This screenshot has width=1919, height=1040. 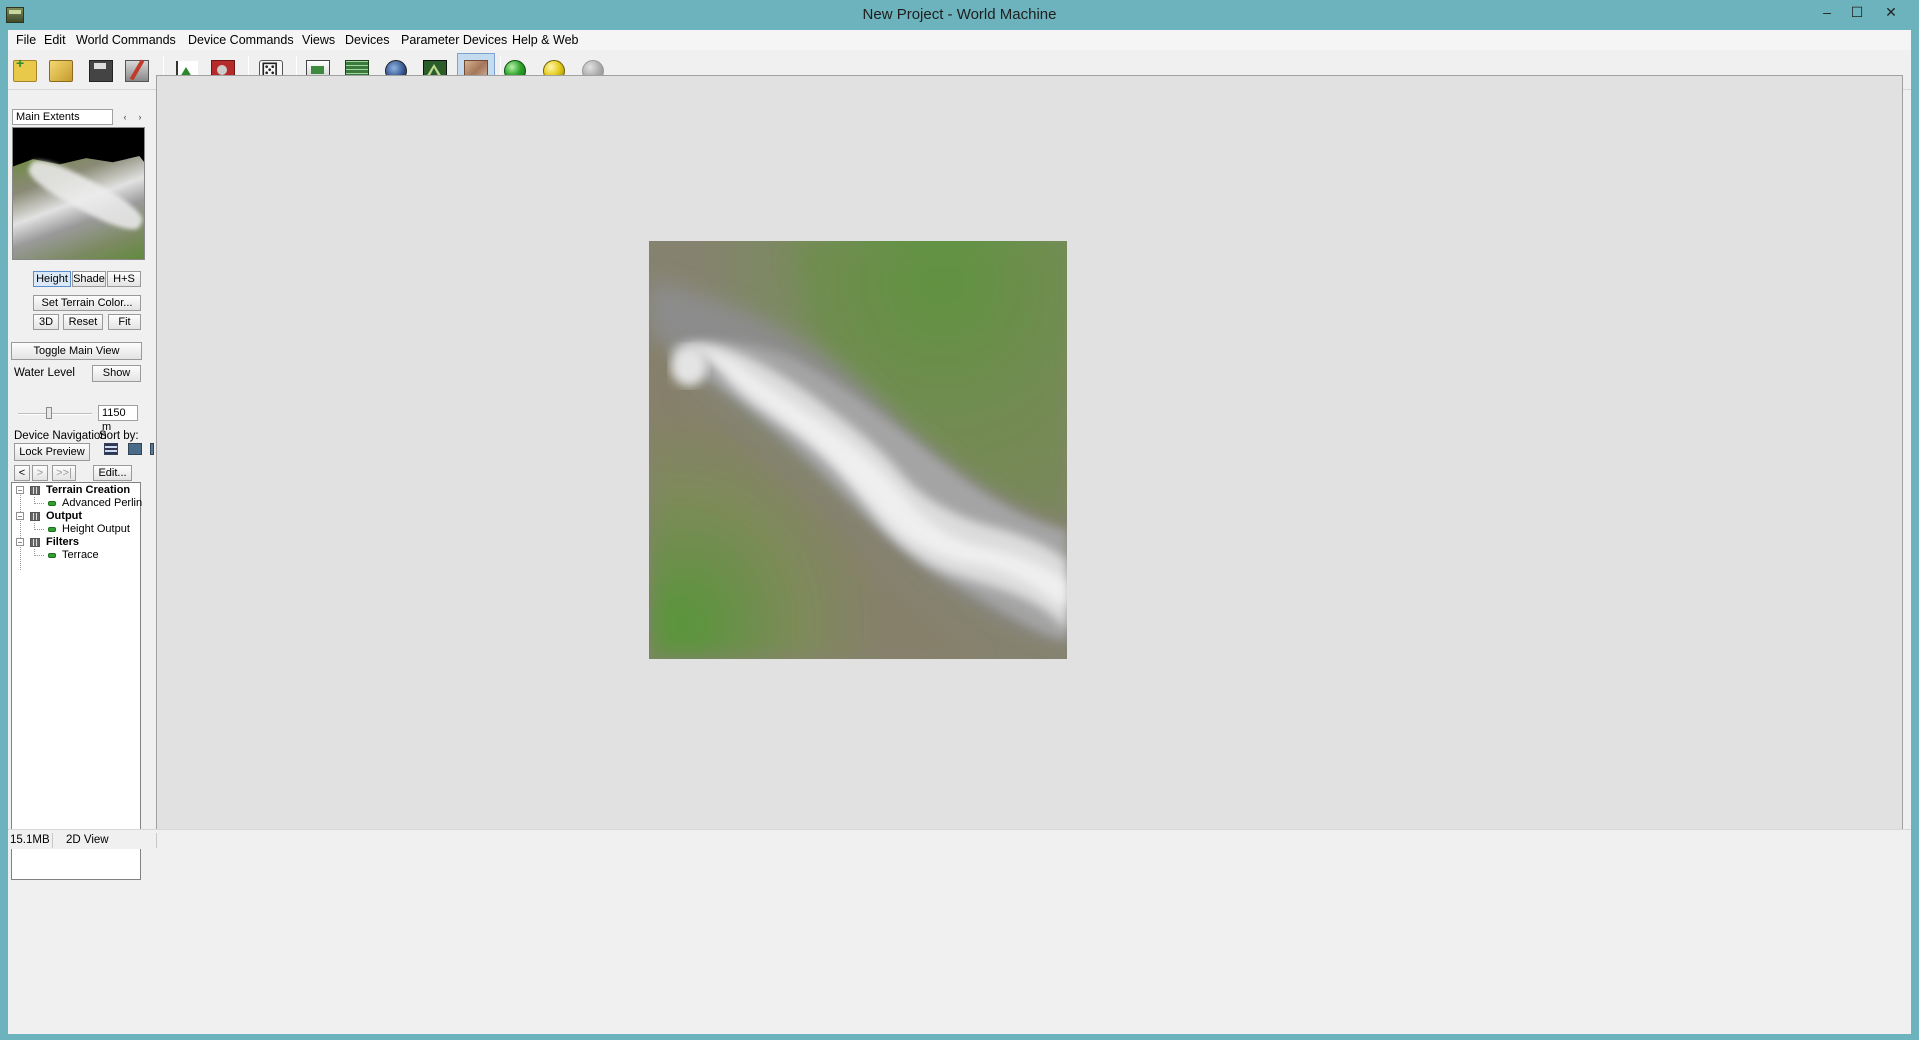 I want to click on menu-edit: Edit, so click(x=55, y=40).